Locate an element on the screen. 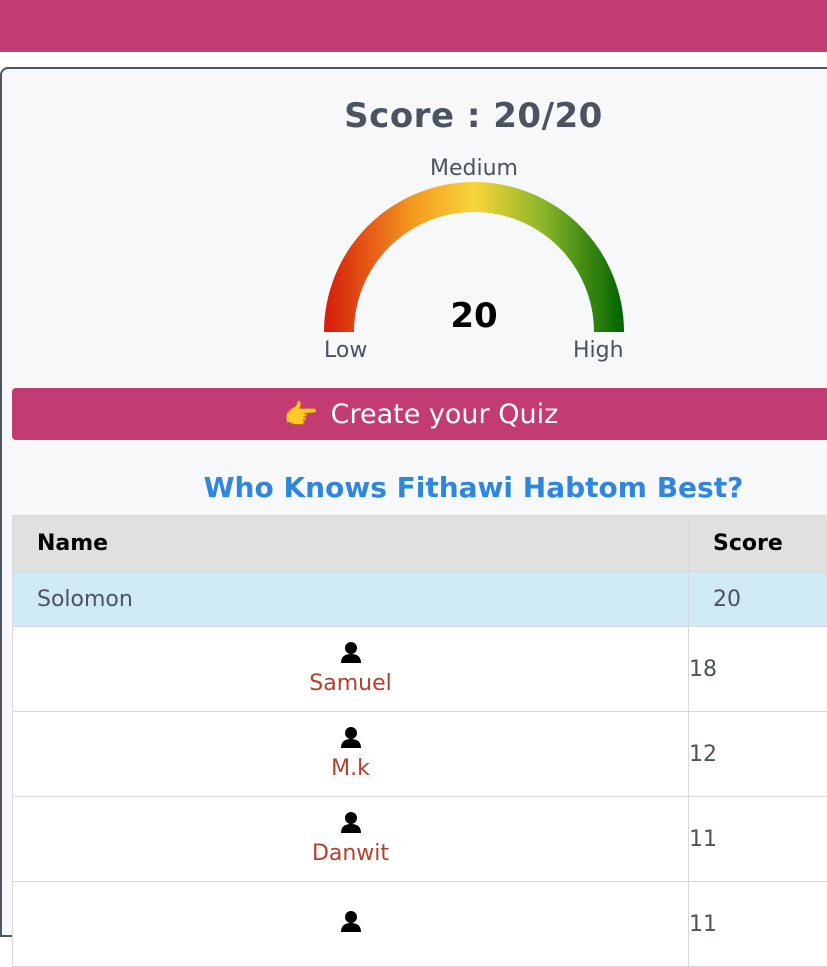 The height and width of the screenshot is (967, 827). table-row: Samuel 18 is located at coordinates (420, 669).